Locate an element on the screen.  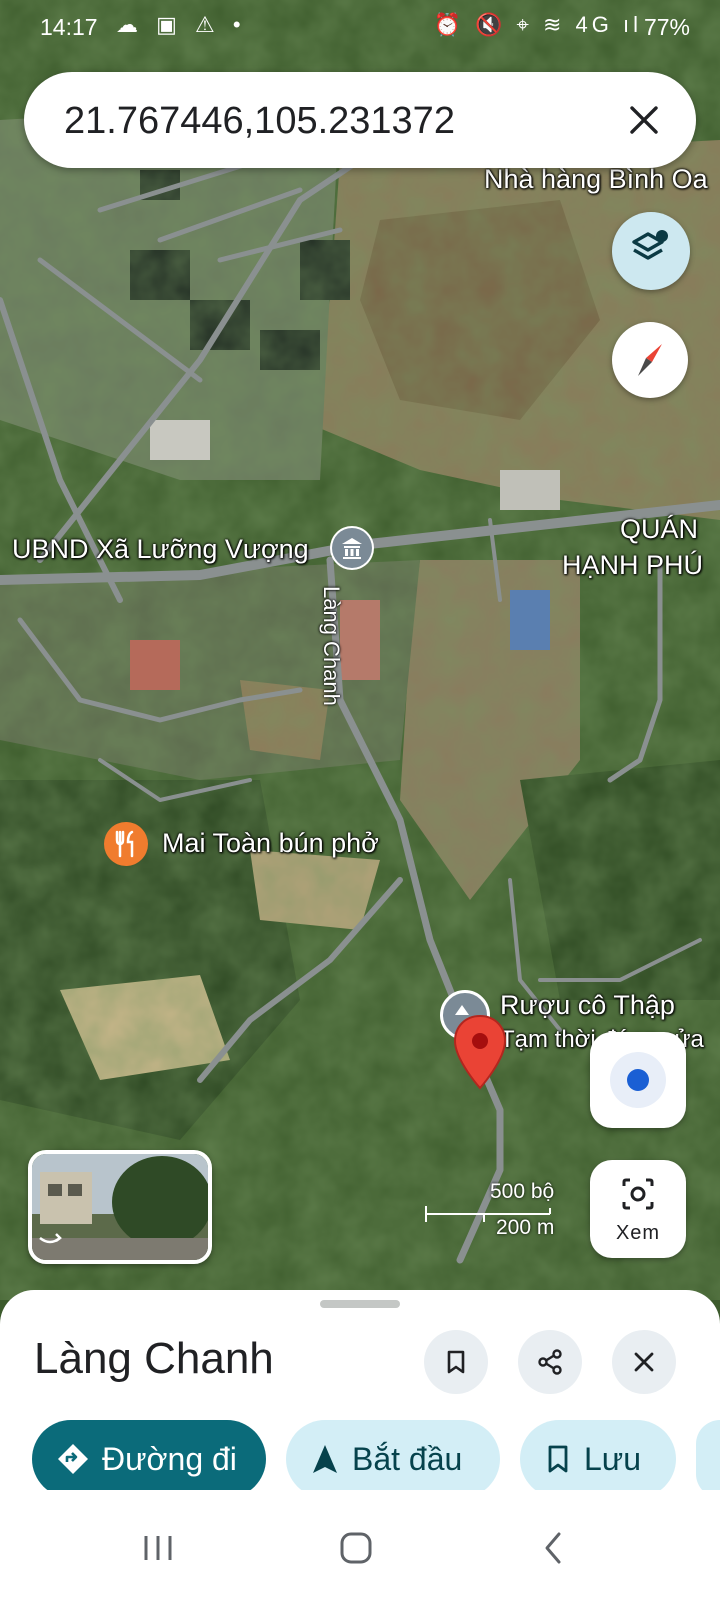
recent-apps-button is located at coordinates (158, 1548).